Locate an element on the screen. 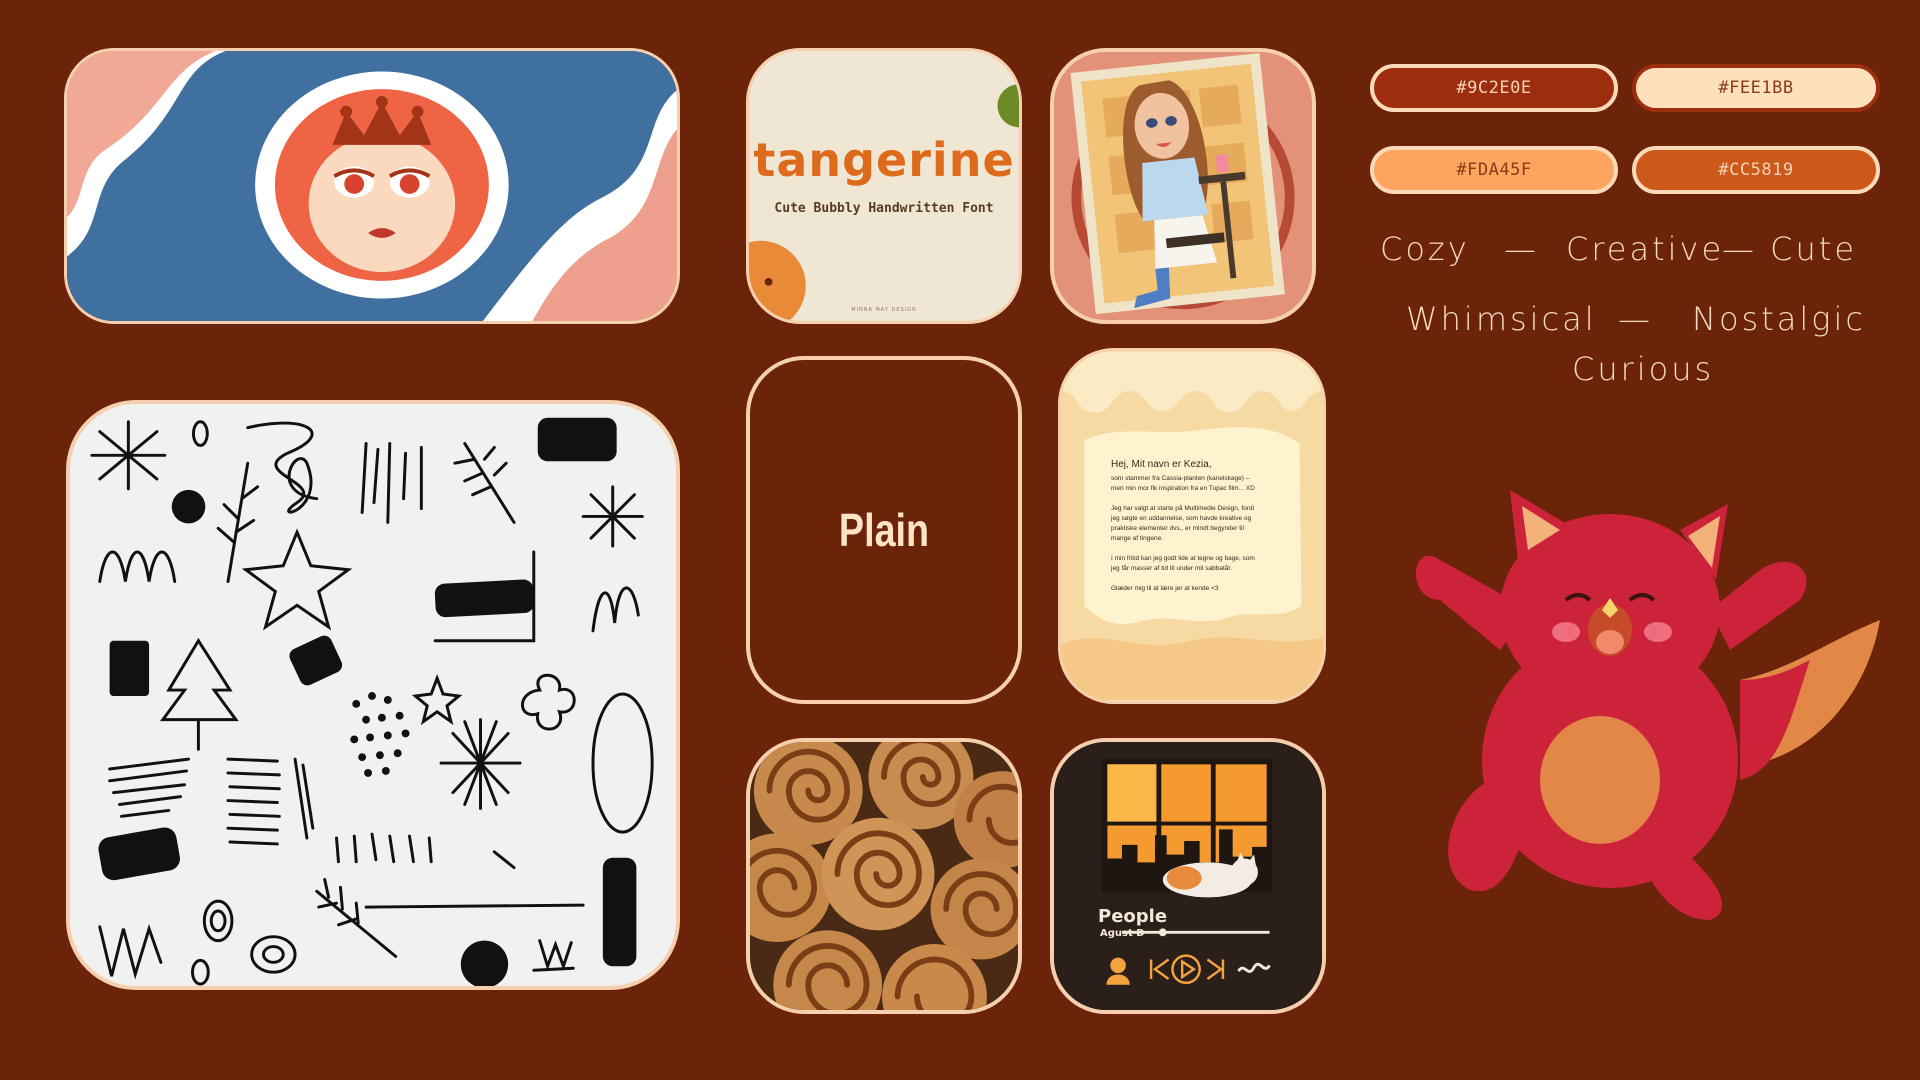 The image size is (1920, 1080). mood-word: Nostalgic is located at coordinates (1779, 319).